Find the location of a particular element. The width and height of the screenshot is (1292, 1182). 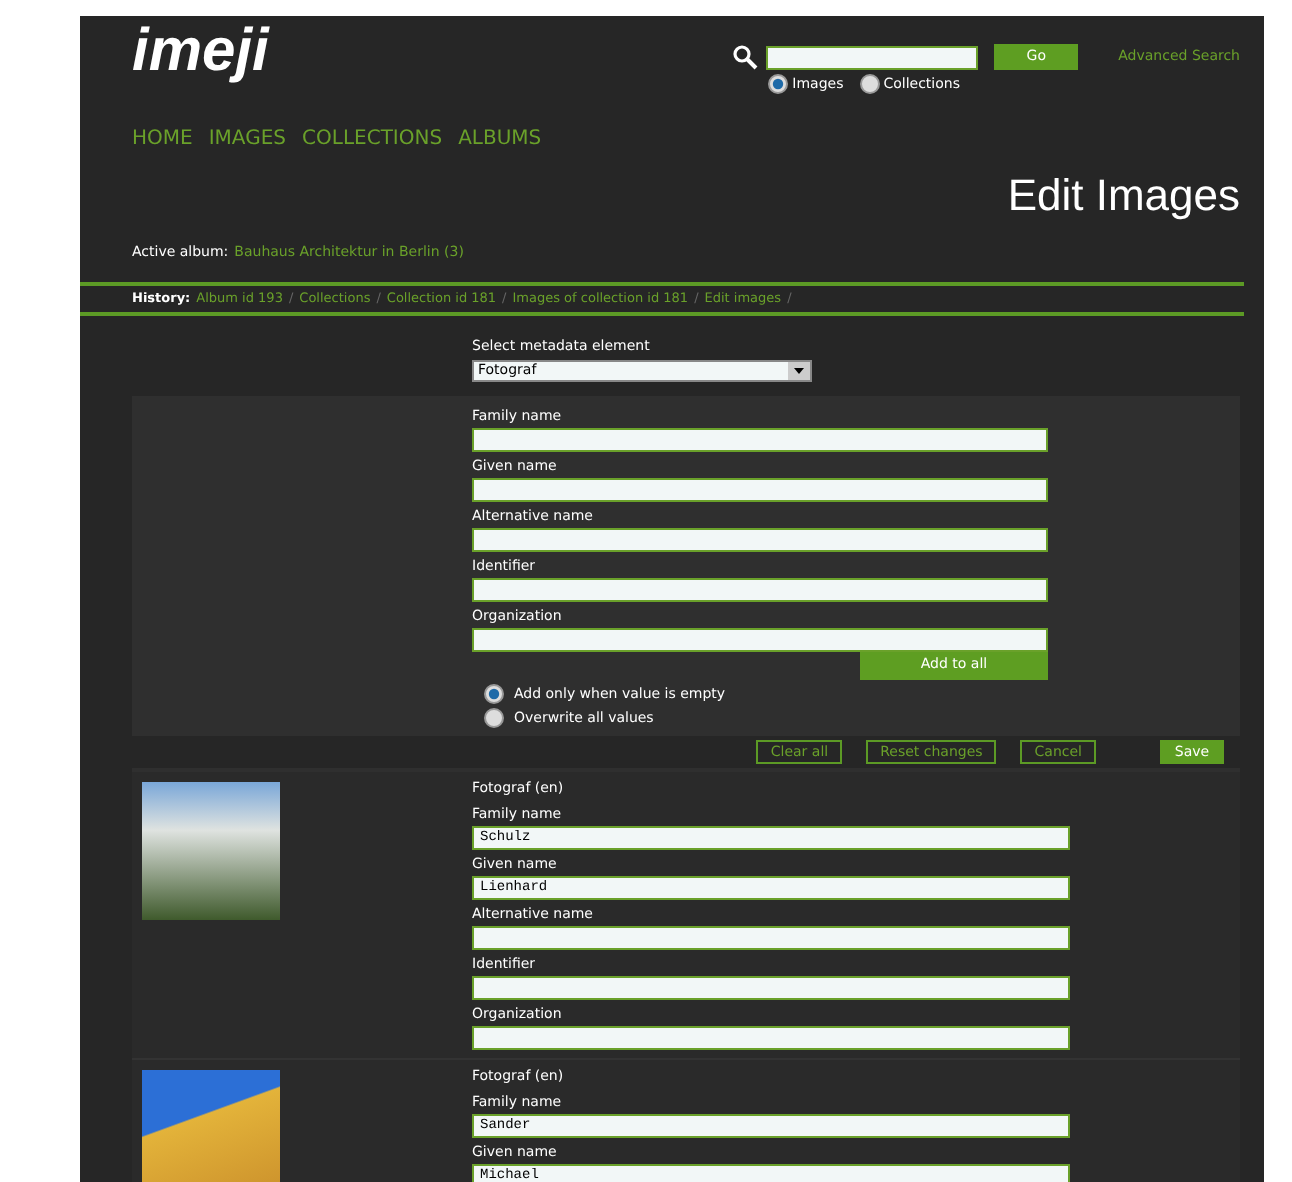

search-field is located at coordinates (872, 57).